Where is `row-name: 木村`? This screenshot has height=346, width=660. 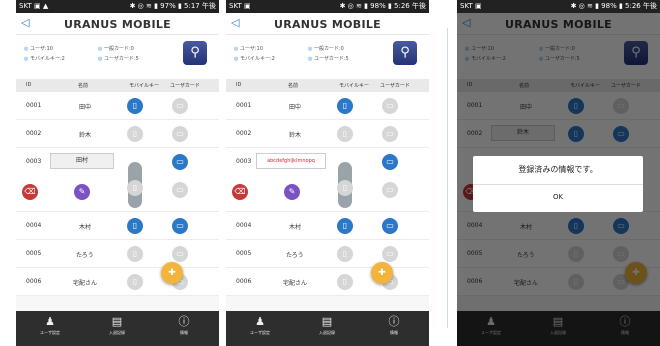 row-name: 木村 is located at coordinates (85, 227).